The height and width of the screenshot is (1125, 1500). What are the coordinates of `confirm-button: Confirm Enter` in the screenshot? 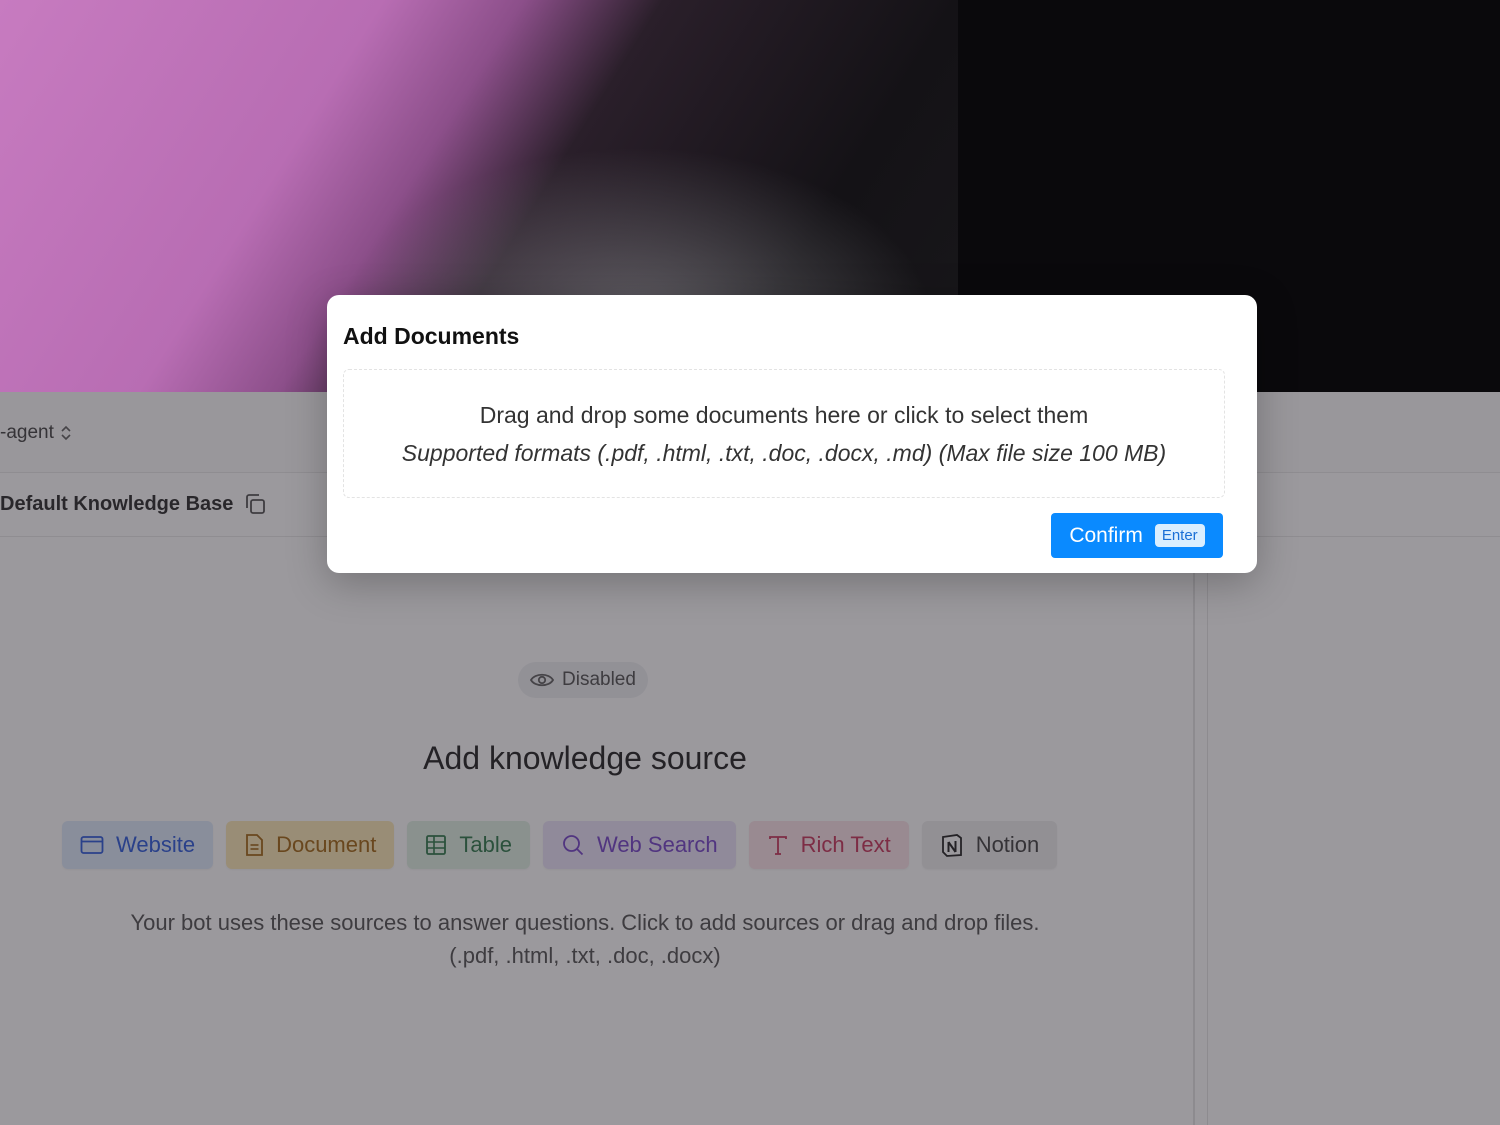 It's located at (1137, 535).